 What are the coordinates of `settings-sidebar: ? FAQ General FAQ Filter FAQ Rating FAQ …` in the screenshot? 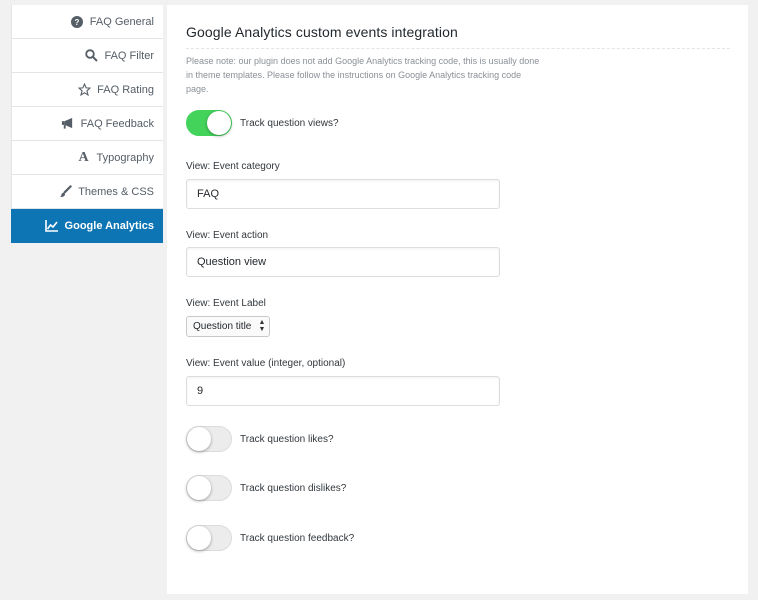 It's located at (87, 124).